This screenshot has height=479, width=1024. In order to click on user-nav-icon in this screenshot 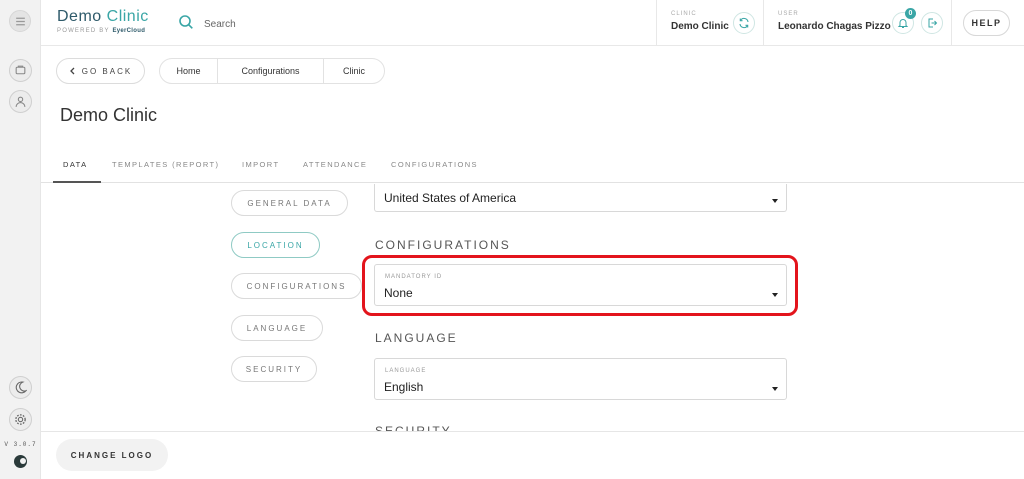, I will do `click(20, 101)`.